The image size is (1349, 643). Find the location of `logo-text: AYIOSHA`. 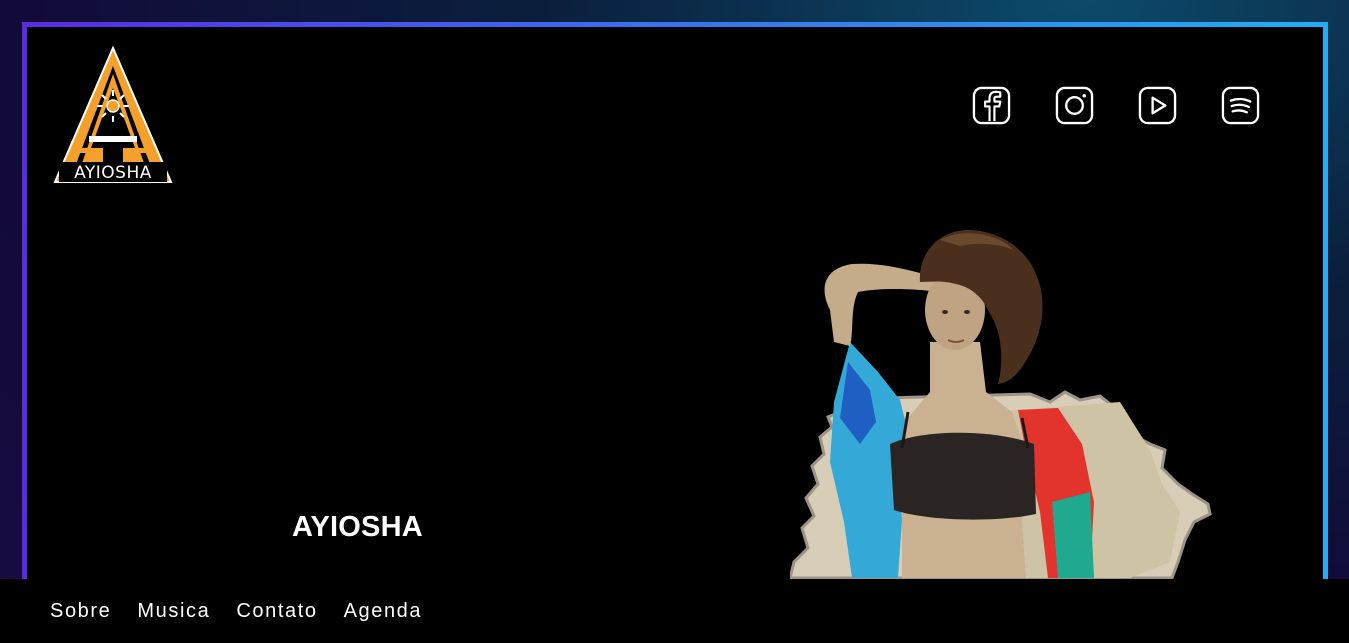

logo-text: AYIOSHA is located at coordinates (113, 173).